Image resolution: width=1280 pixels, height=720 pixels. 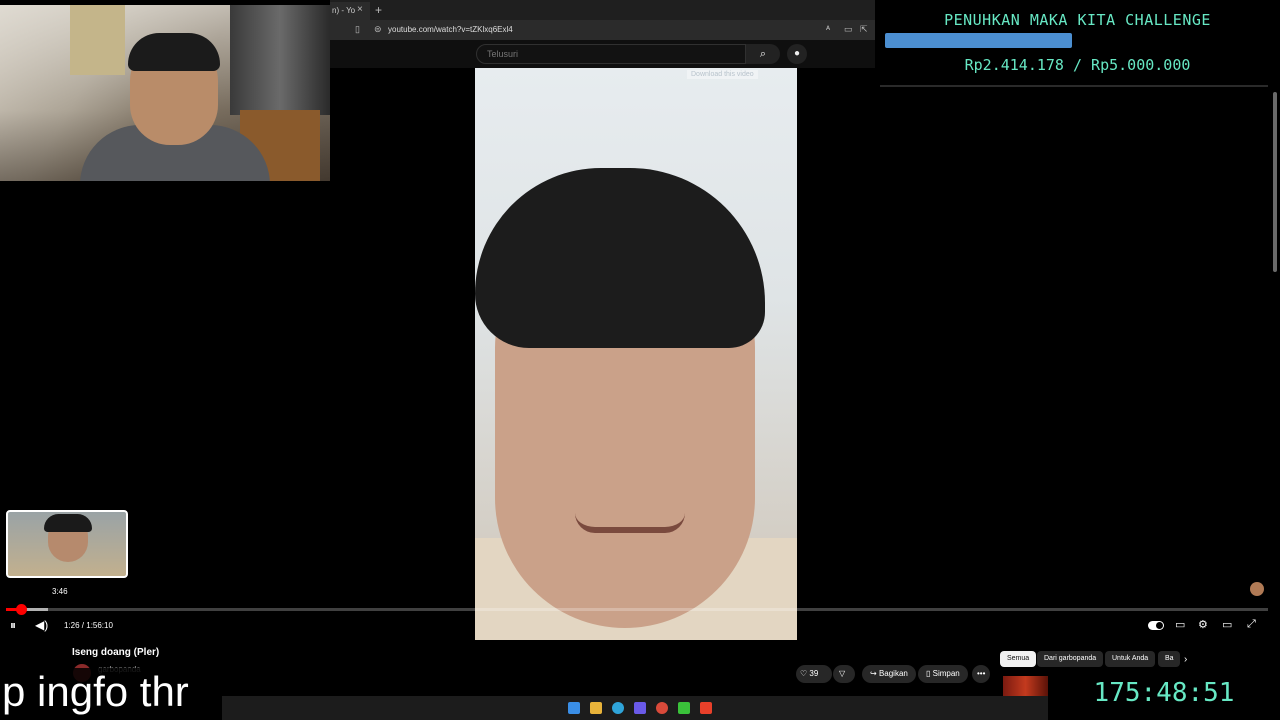 What do you see at coordinates (848, 29) in the screenshot?
I see `cast-icon: ▭` at bounding box center [848, 29].